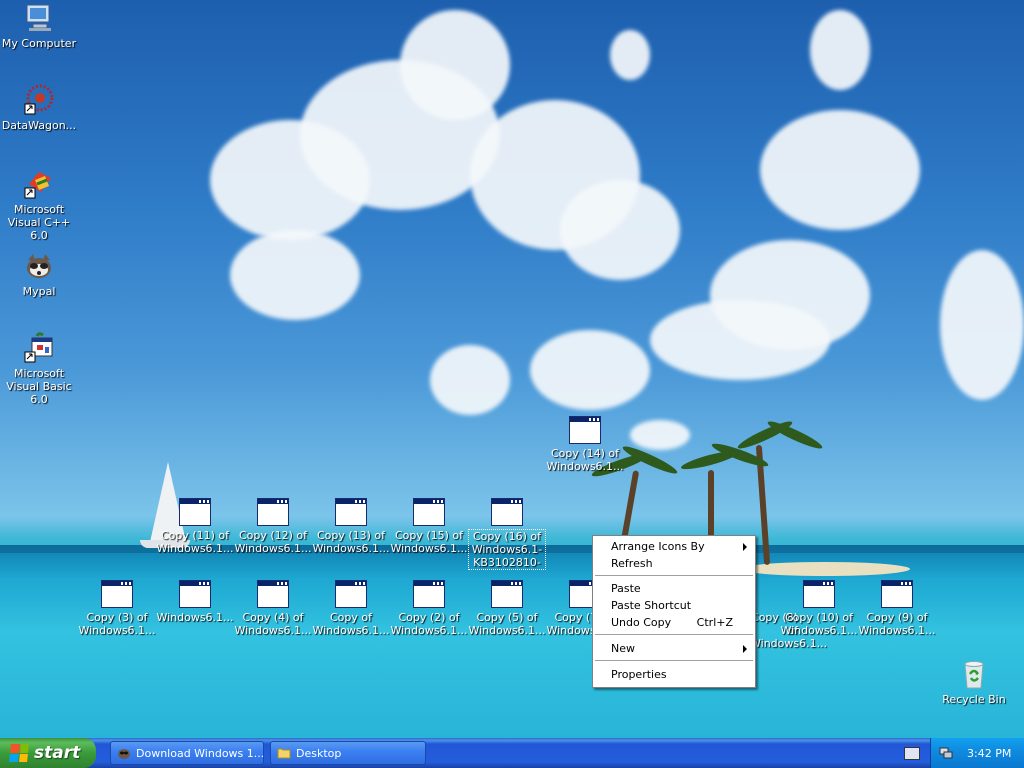 This screenshot has height=768, width=1024. I want to click on menu-item-paste-shortcut: Paste Shortcut, so click(674, 605).